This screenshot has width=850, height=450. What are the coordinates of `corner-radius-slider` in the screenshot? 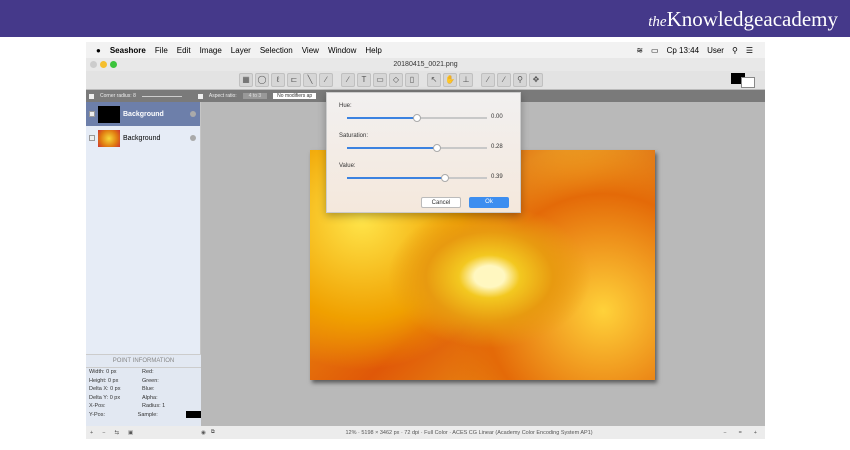 It's located at (161, 96).